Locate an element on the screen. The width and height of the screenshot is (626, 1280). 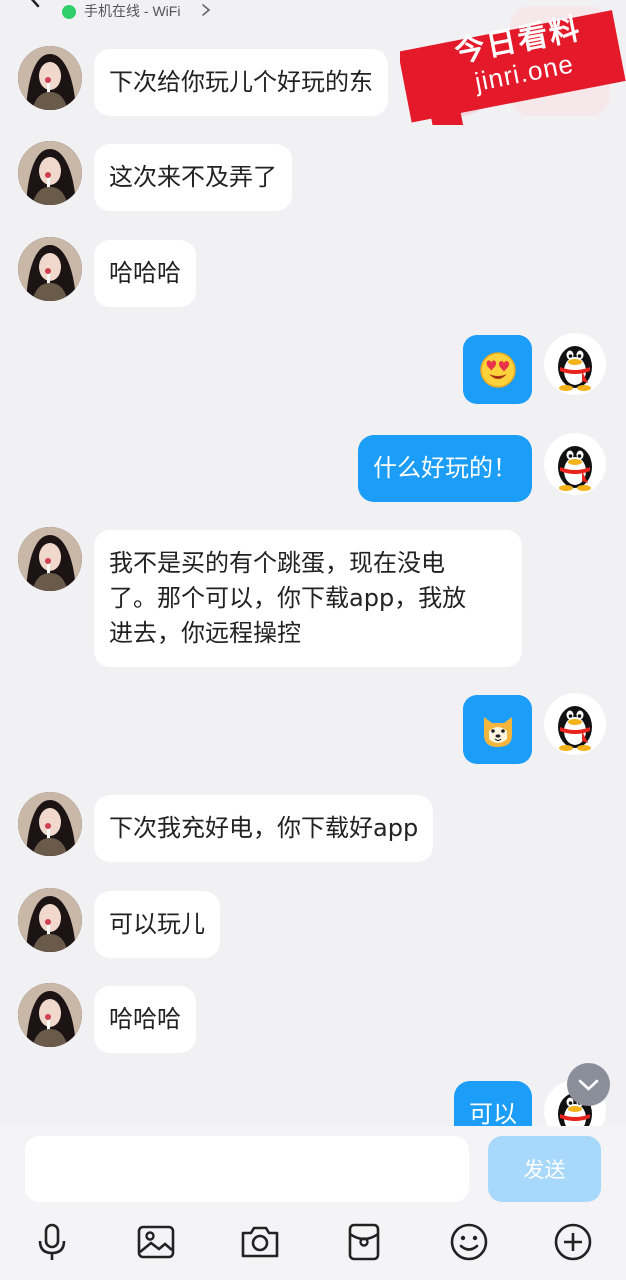
message-text: 这次来不及弄了 is located at coordinates (193, 177).